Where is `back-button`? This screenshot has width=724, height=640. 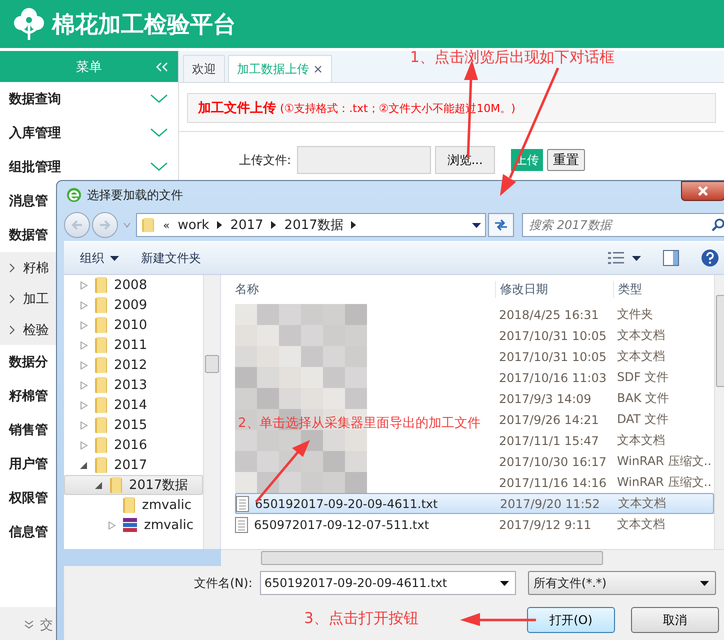 back-button is located at coordinates (77, 225).